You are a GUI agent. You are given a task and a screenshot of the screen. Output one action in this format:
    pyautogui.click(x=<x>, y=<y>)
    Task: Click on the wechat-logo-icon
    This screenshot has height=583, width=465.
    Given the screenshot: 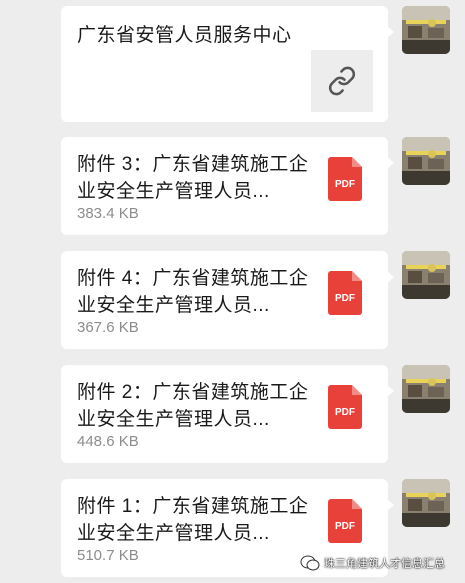 What is the action you would take?
    pyautogui.click(x=310, y=563)
    